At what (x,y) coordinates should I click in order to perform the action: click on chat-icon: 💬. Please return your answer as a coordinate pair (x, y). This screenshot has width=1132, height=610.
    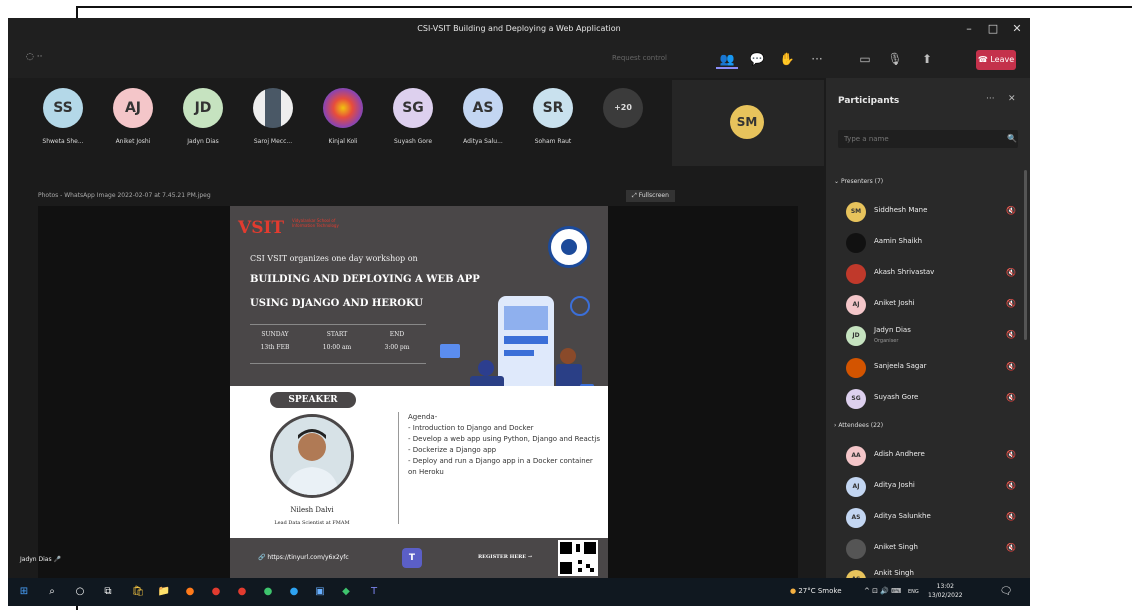
    Looking at the image, I should click on (757, 59).